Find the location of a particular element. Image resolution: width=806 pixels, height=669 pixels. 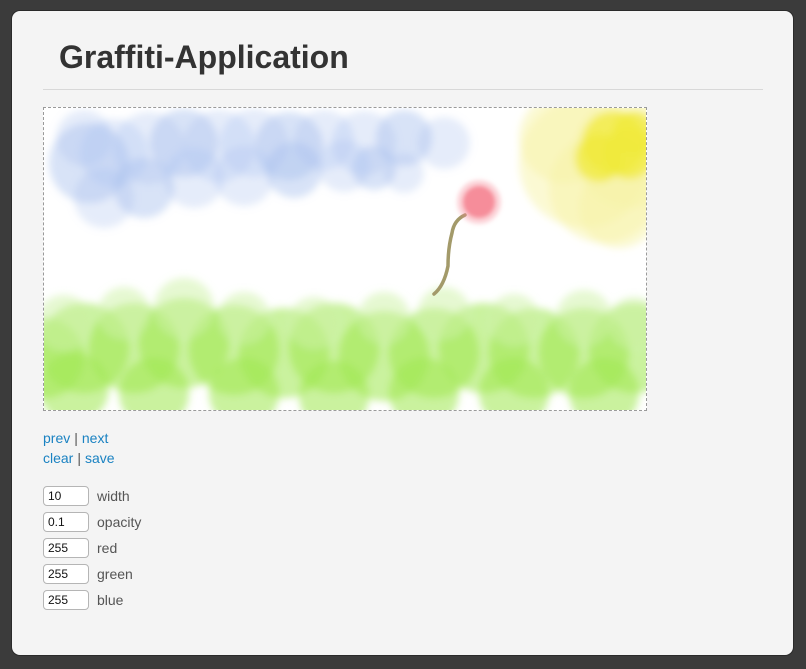

green-label: green is located at coordinates (115, 574).